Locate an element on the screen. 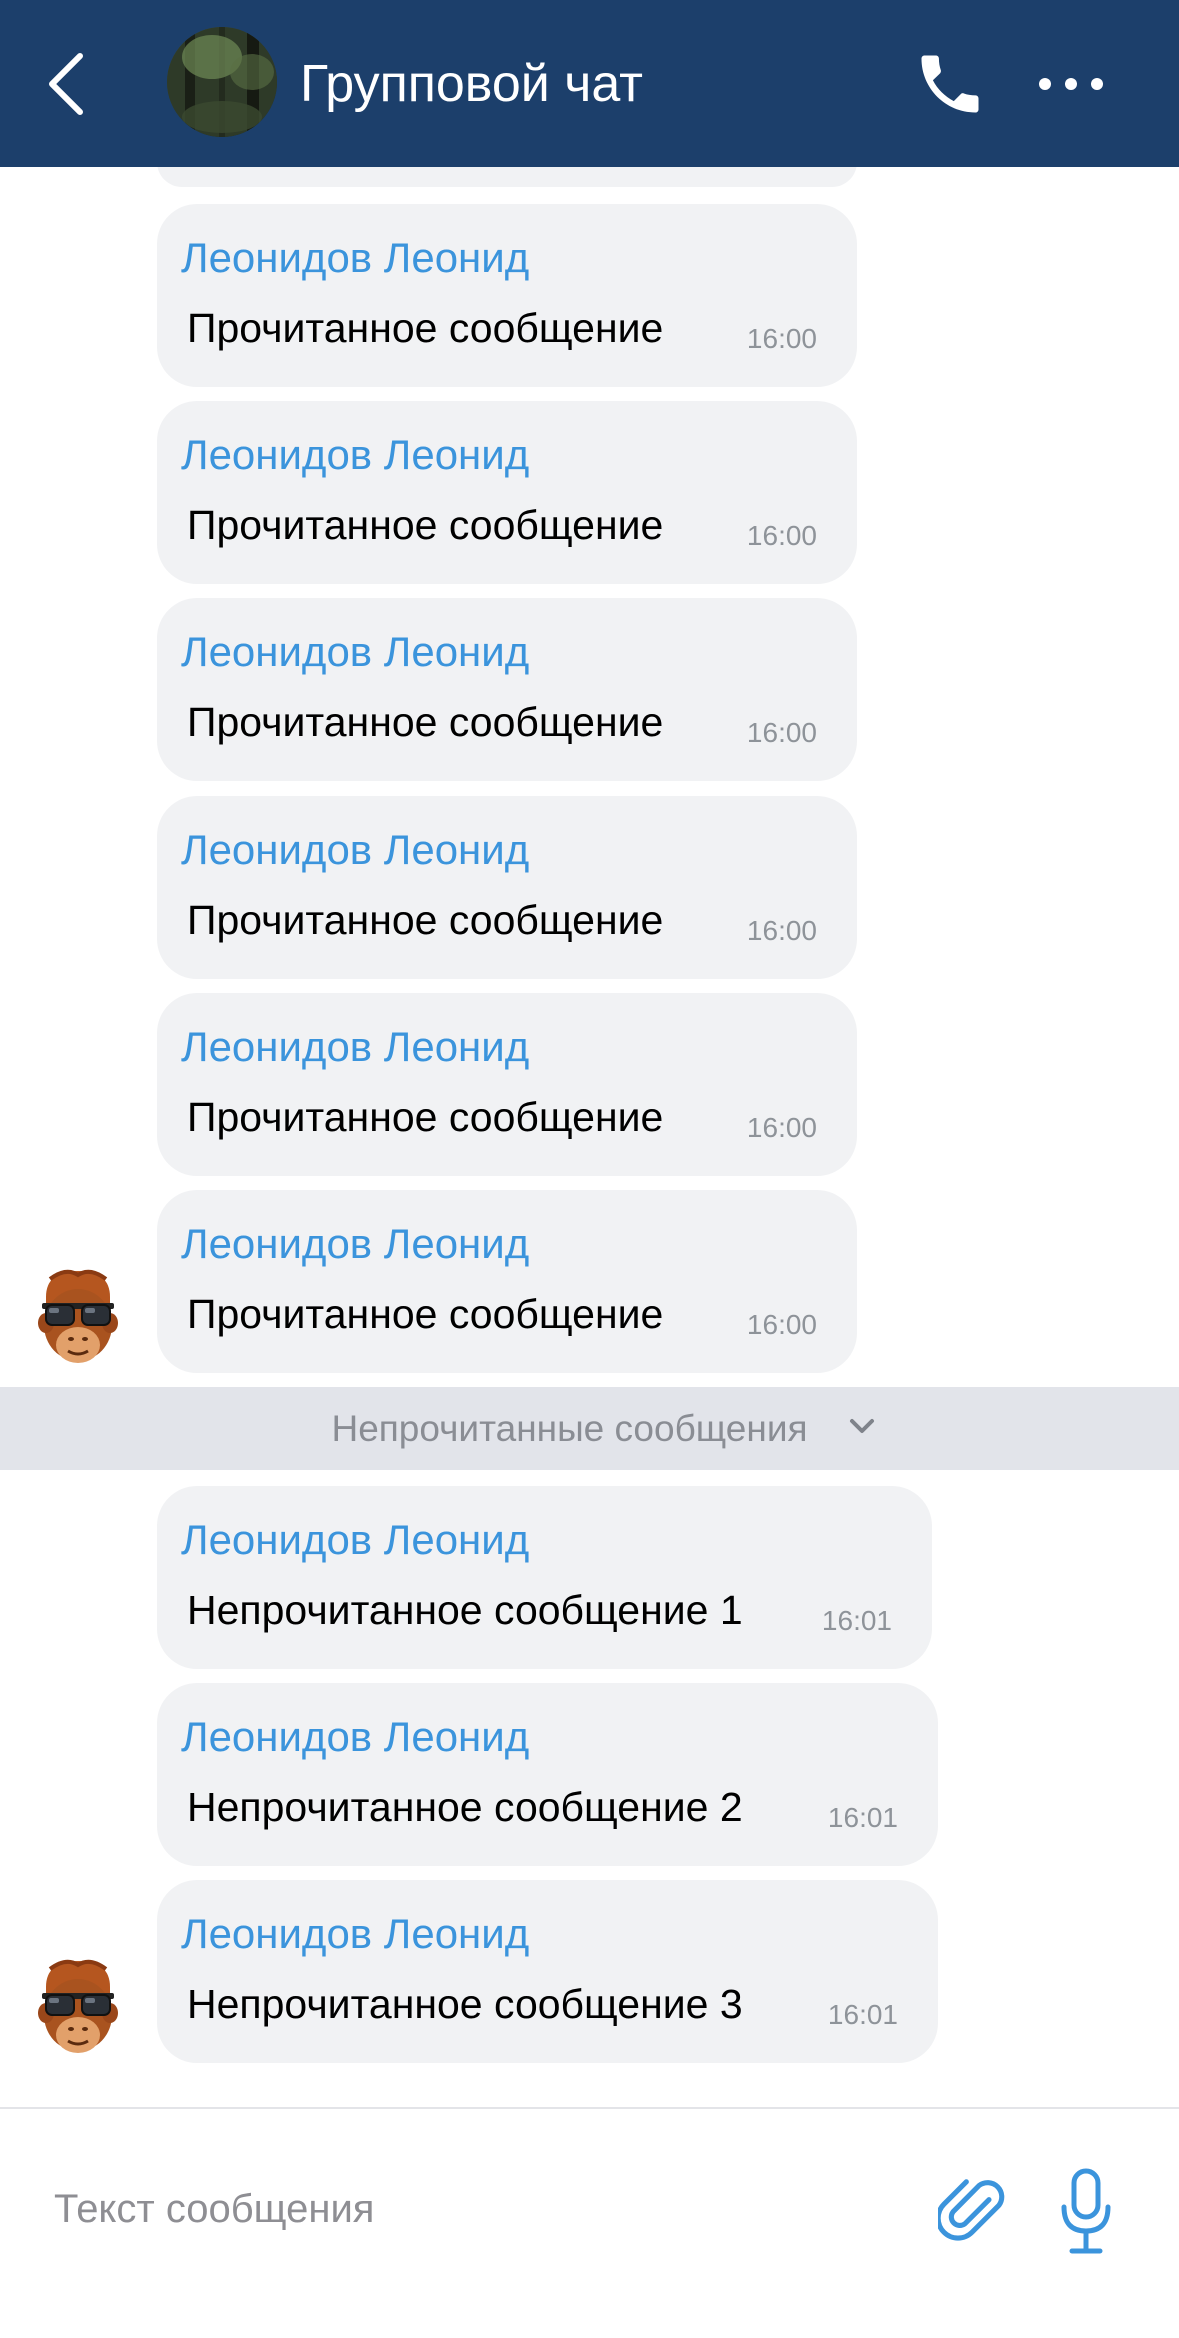 Image resolution: width=1179 pixels, height=2338 pixels. paperclip-icon is located at coordinates (970, 2210).